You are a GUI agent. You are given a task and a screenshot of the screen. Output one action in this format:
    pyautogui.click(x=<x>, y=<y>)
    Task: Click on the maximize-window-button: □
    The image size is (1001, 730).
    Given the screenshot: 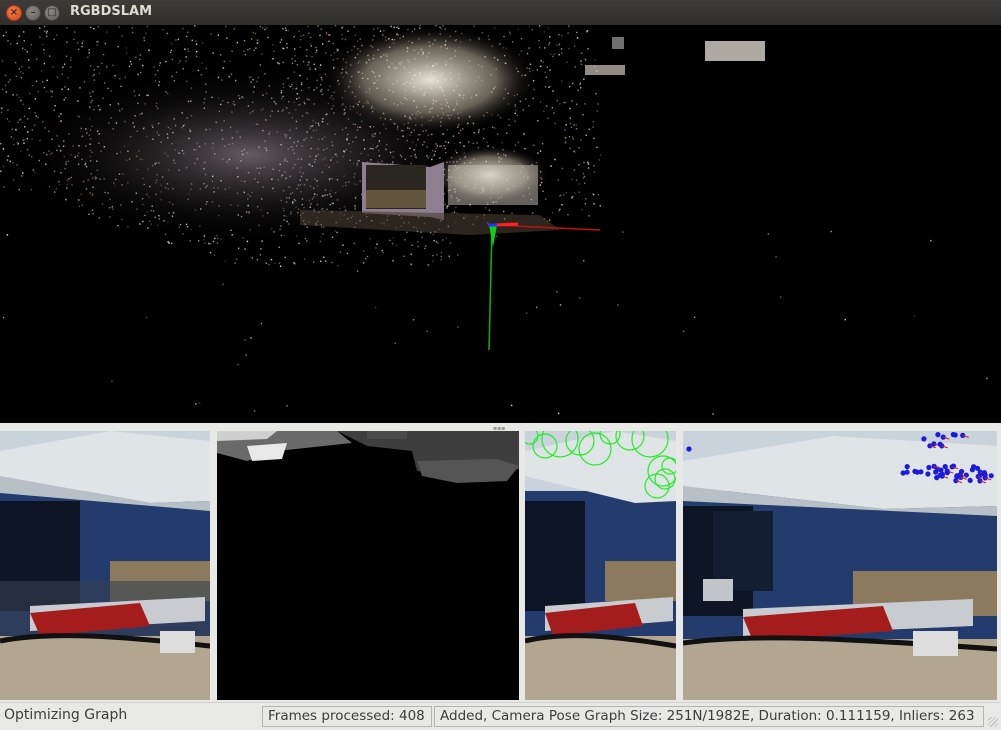 What is the action you would take?
    pyautogui.click(x=52, y=13)
    